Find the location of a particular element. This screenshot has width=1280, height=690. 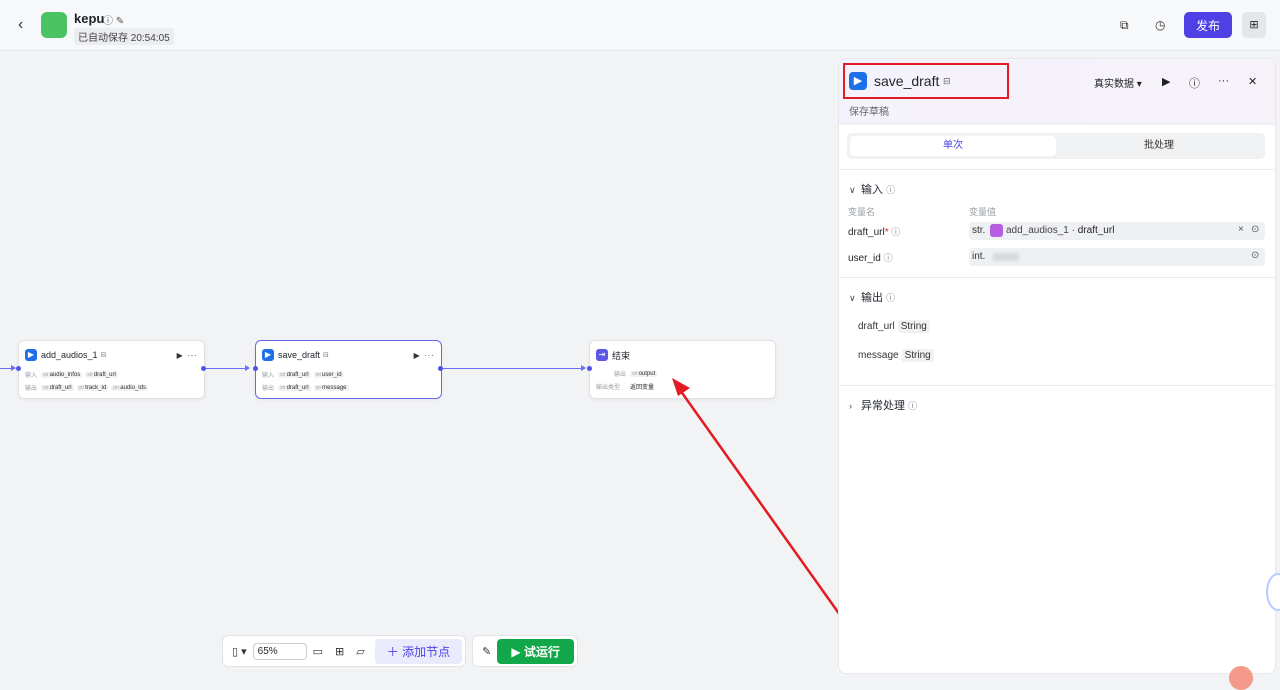

tab-batch: 批处理 is located at coordinates (1159, 146).